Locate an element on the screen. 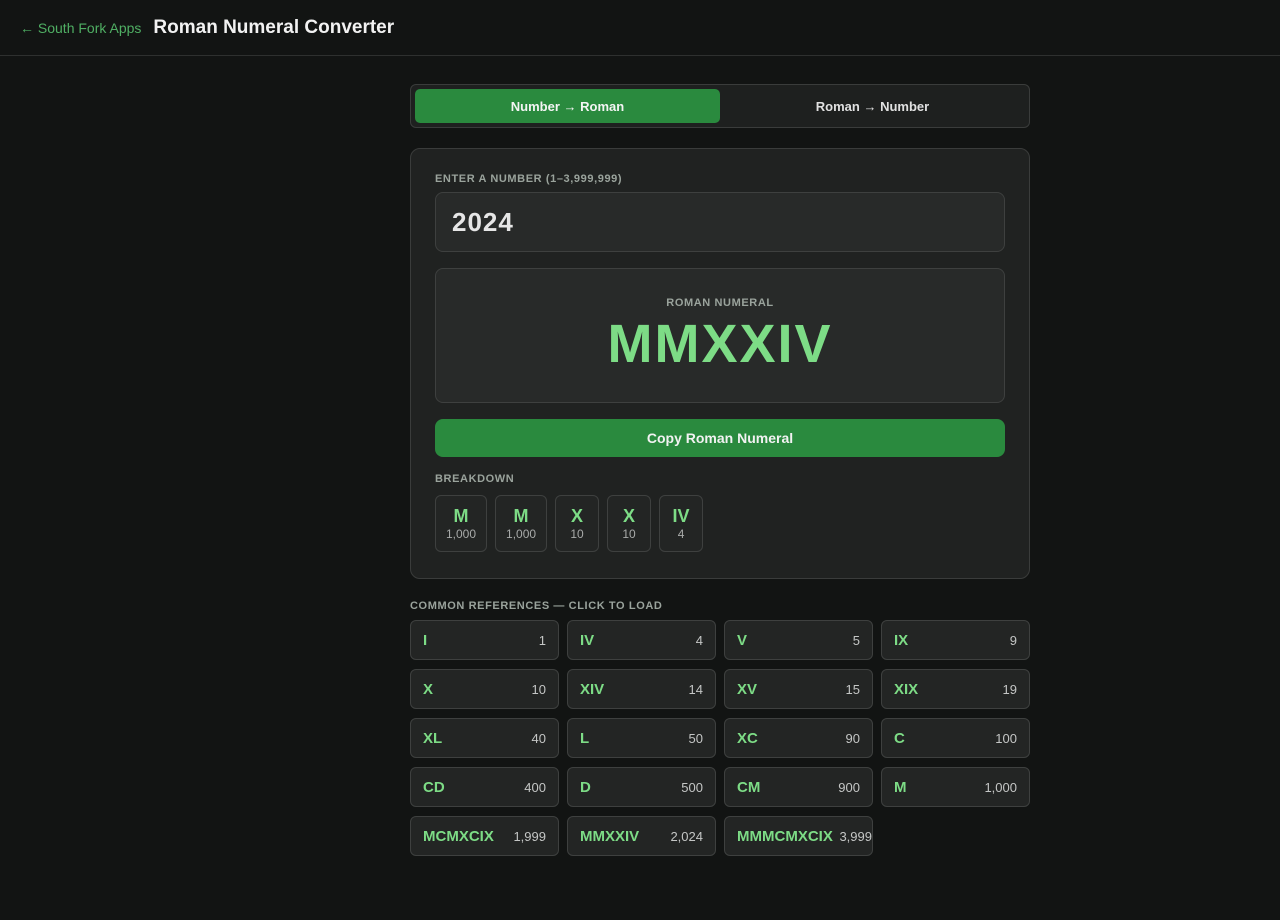 The image size is (1280, 920). reference-button: MMMCMXCIX 3,999 is located at coordinates (798, 836).